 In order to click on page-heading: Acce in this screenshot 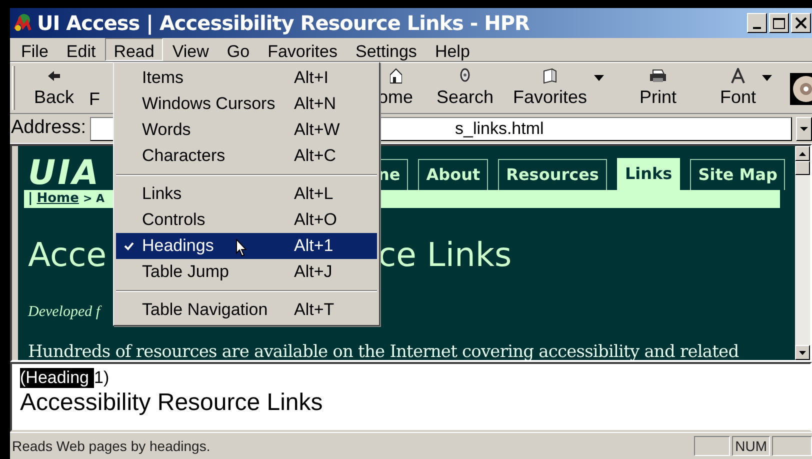, I will do `click(67, 254)`.